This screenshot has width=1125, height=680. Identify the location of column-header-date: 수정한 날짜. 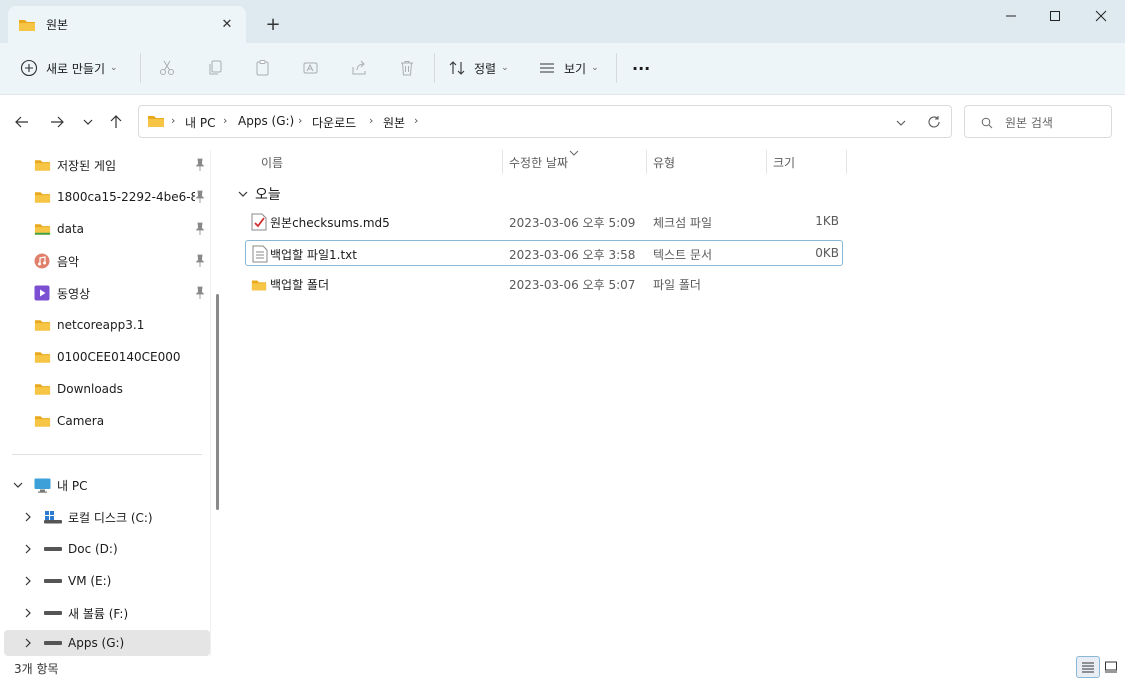
(538, 162).